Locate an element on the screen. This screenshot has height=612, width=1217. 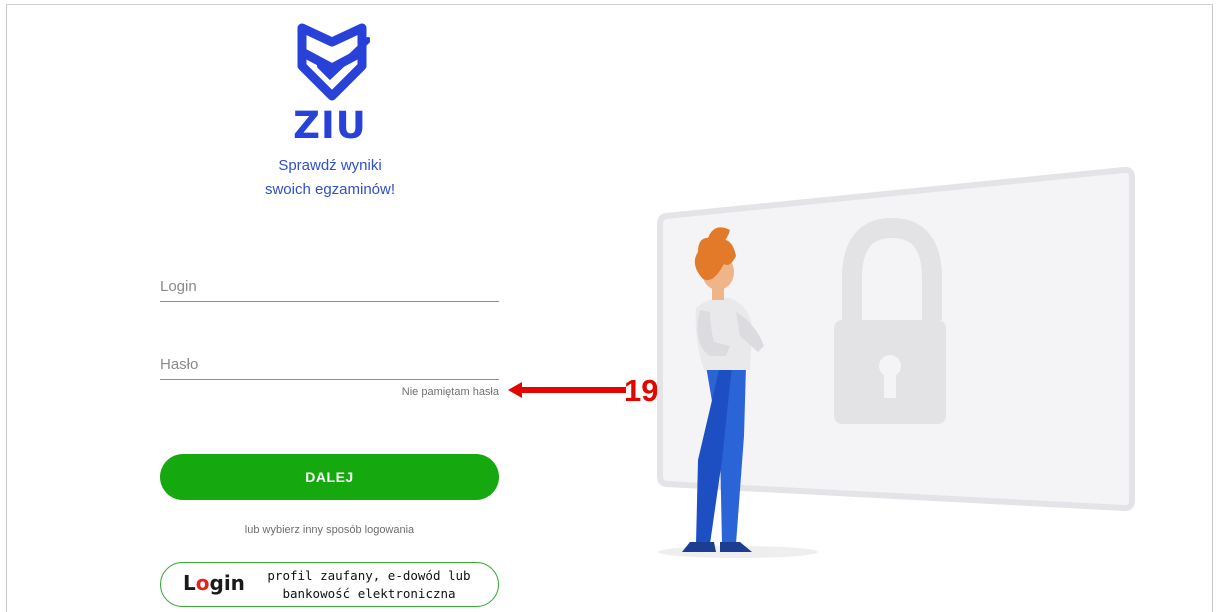
forgot-password-link: Nie pamiętam hasła is located at coordinates (450, 392).